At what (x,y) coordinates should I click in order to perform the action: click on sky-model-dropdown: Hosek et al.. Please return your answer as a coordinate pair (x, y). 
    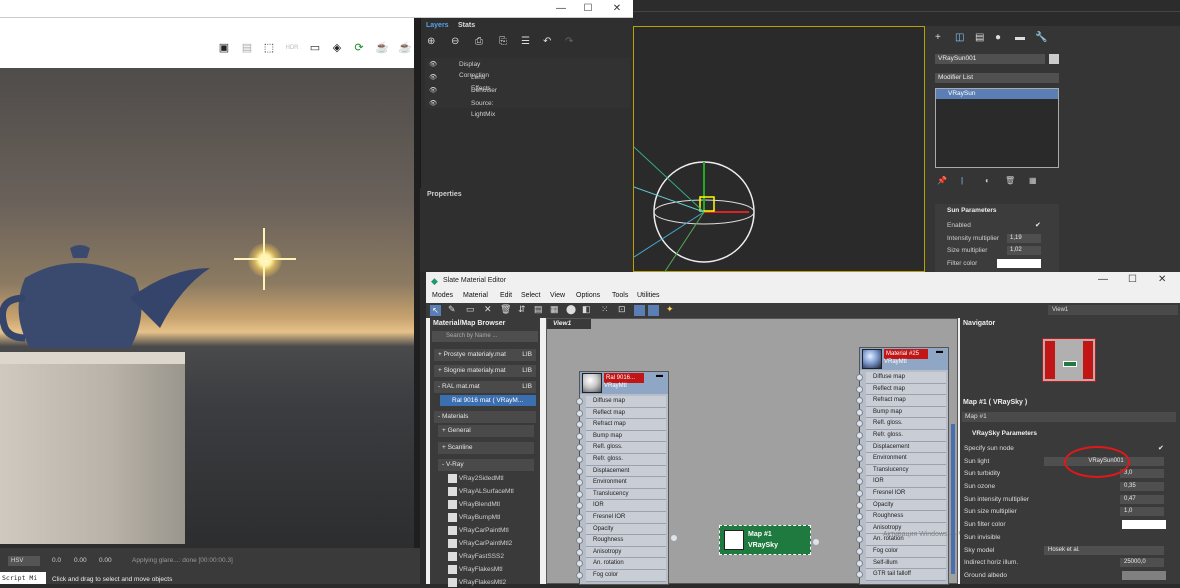
    Looking at the image, I should click on (1104, 550).